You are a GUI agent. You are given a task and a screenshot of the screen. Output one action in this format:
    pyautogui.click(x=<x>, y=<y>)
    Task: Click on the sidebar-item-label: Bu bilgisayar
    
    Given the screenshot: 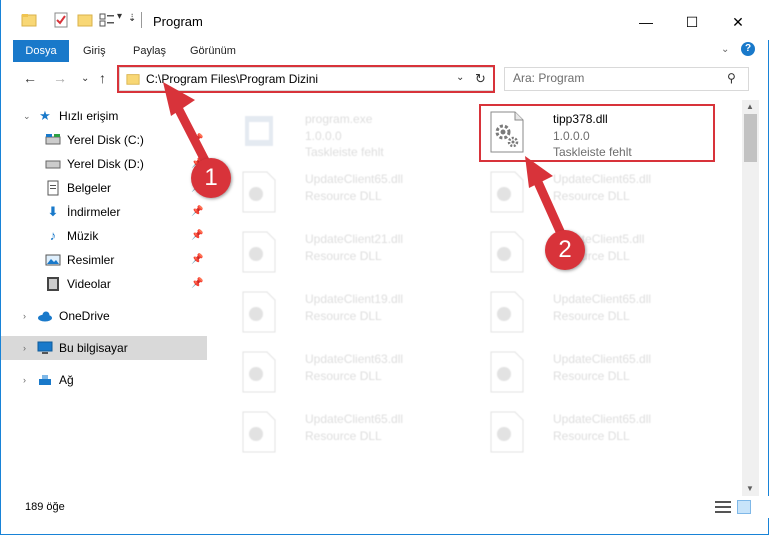 What is the action you would take?
    pyautogui.click(x=93, y=348)
    